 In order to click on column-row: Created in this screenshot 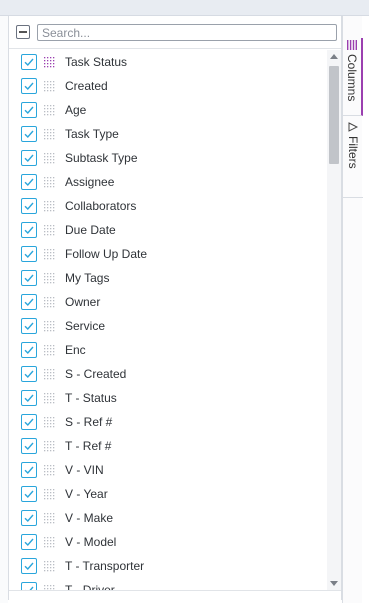, I will do `click(168, 86)`.